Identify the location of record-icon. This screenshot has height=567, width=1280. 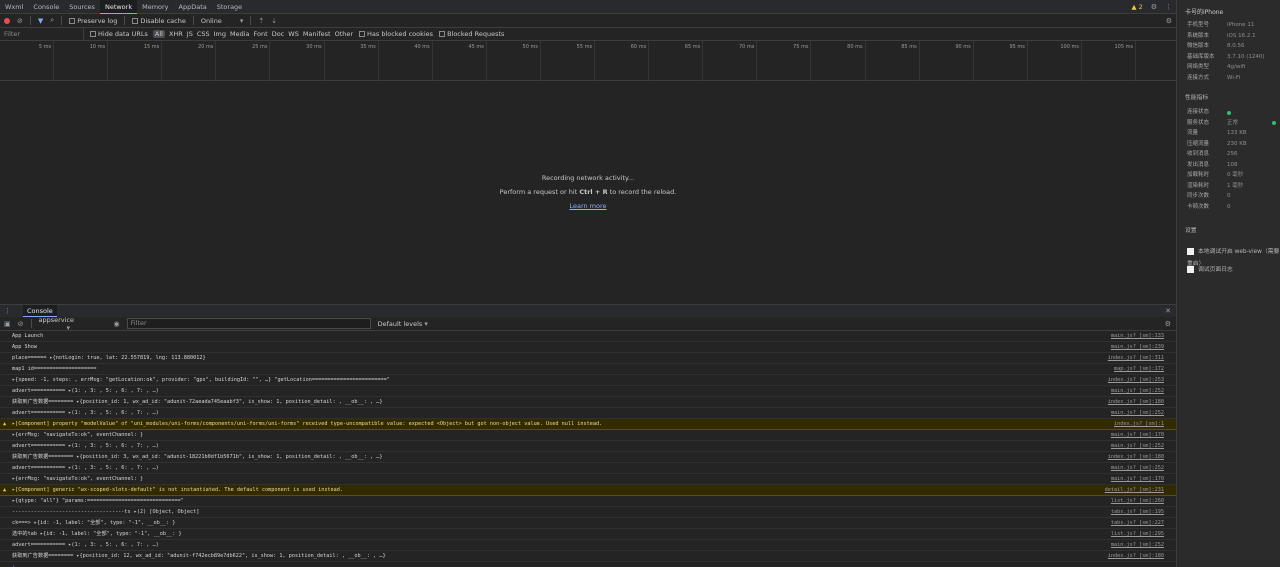
(7, 20).